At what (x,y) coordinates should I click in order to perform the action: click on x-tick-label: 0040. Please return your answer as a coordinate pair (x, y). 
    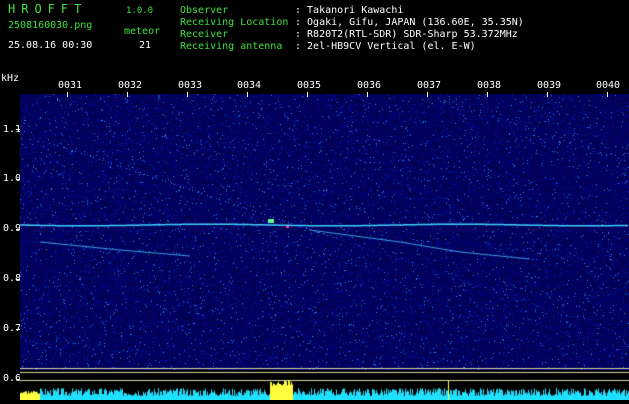
    Looking at the image, I should click on (608, 85).